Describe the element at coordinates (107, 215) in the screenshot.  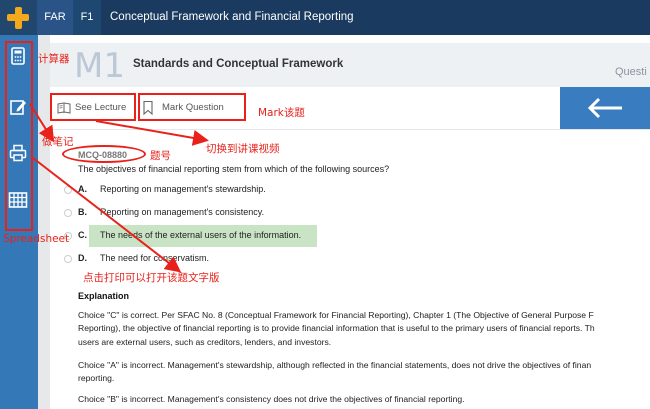
I see `arrow-print` at that location.